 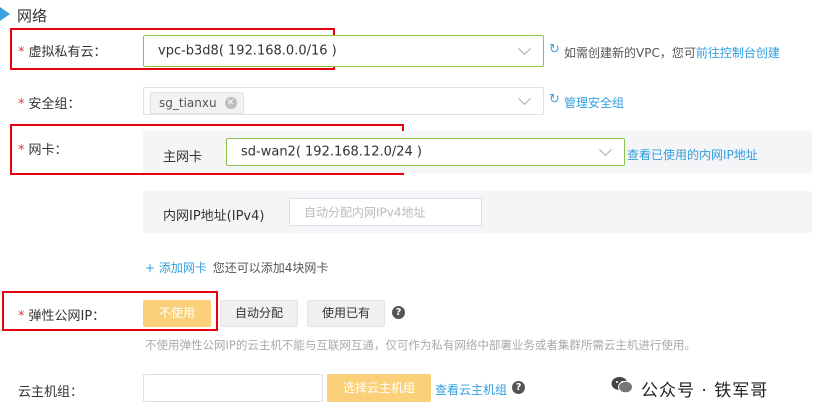 I want to click on primary-nic-value: sd-wan2( 192.168.12.0/24 ), so click(x=331, y=152).